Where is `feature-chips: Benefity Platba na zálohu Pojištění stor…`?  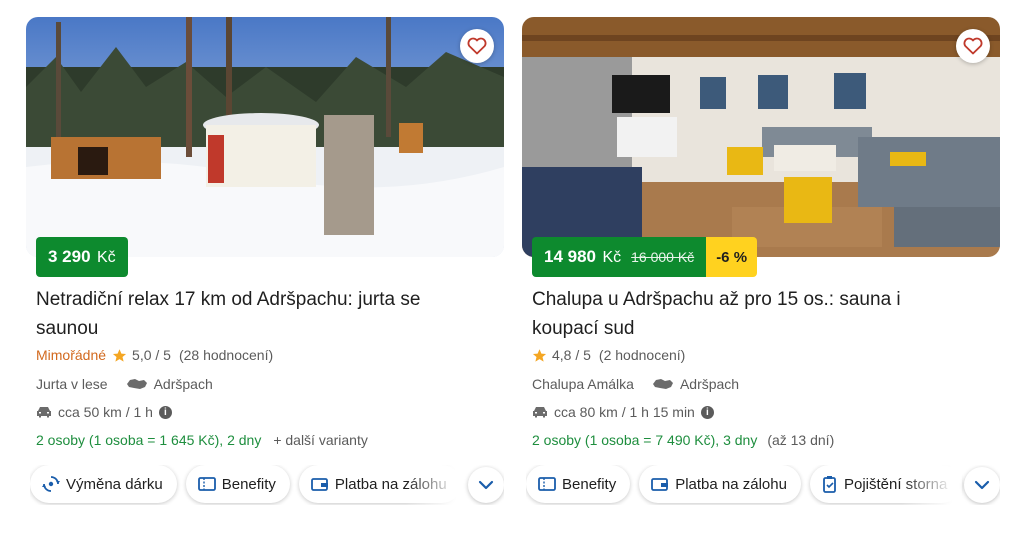
feature-chips: Benefity Platba na zálohu Pojištění stor… is located at coordinates (763, 485).